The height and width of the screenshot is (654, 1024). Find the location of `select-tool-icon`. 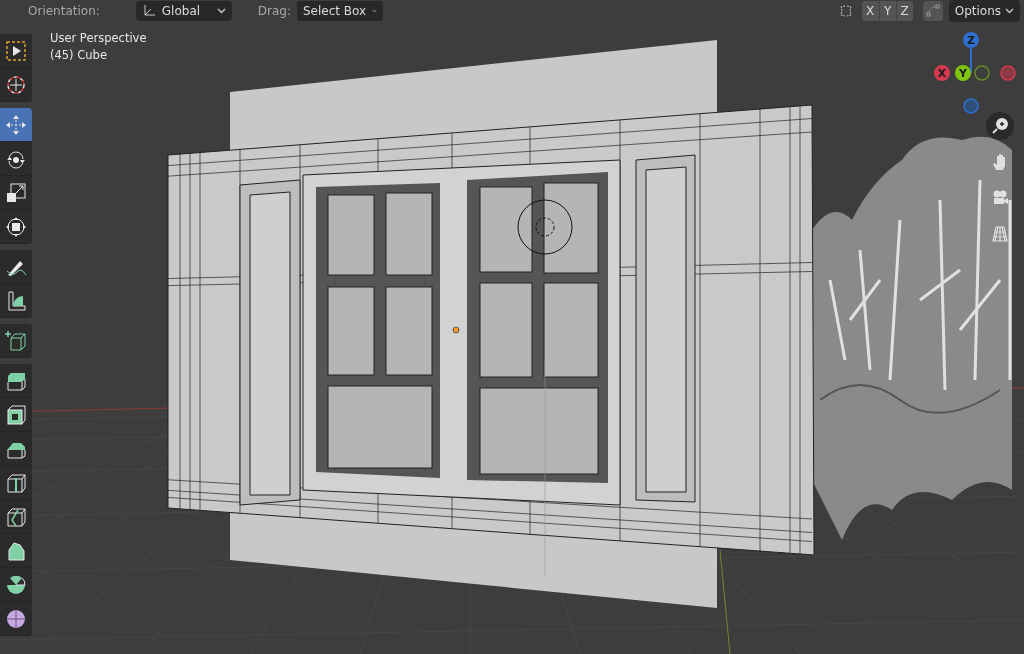

select-tool-icon is located at coordinates (16, 50).